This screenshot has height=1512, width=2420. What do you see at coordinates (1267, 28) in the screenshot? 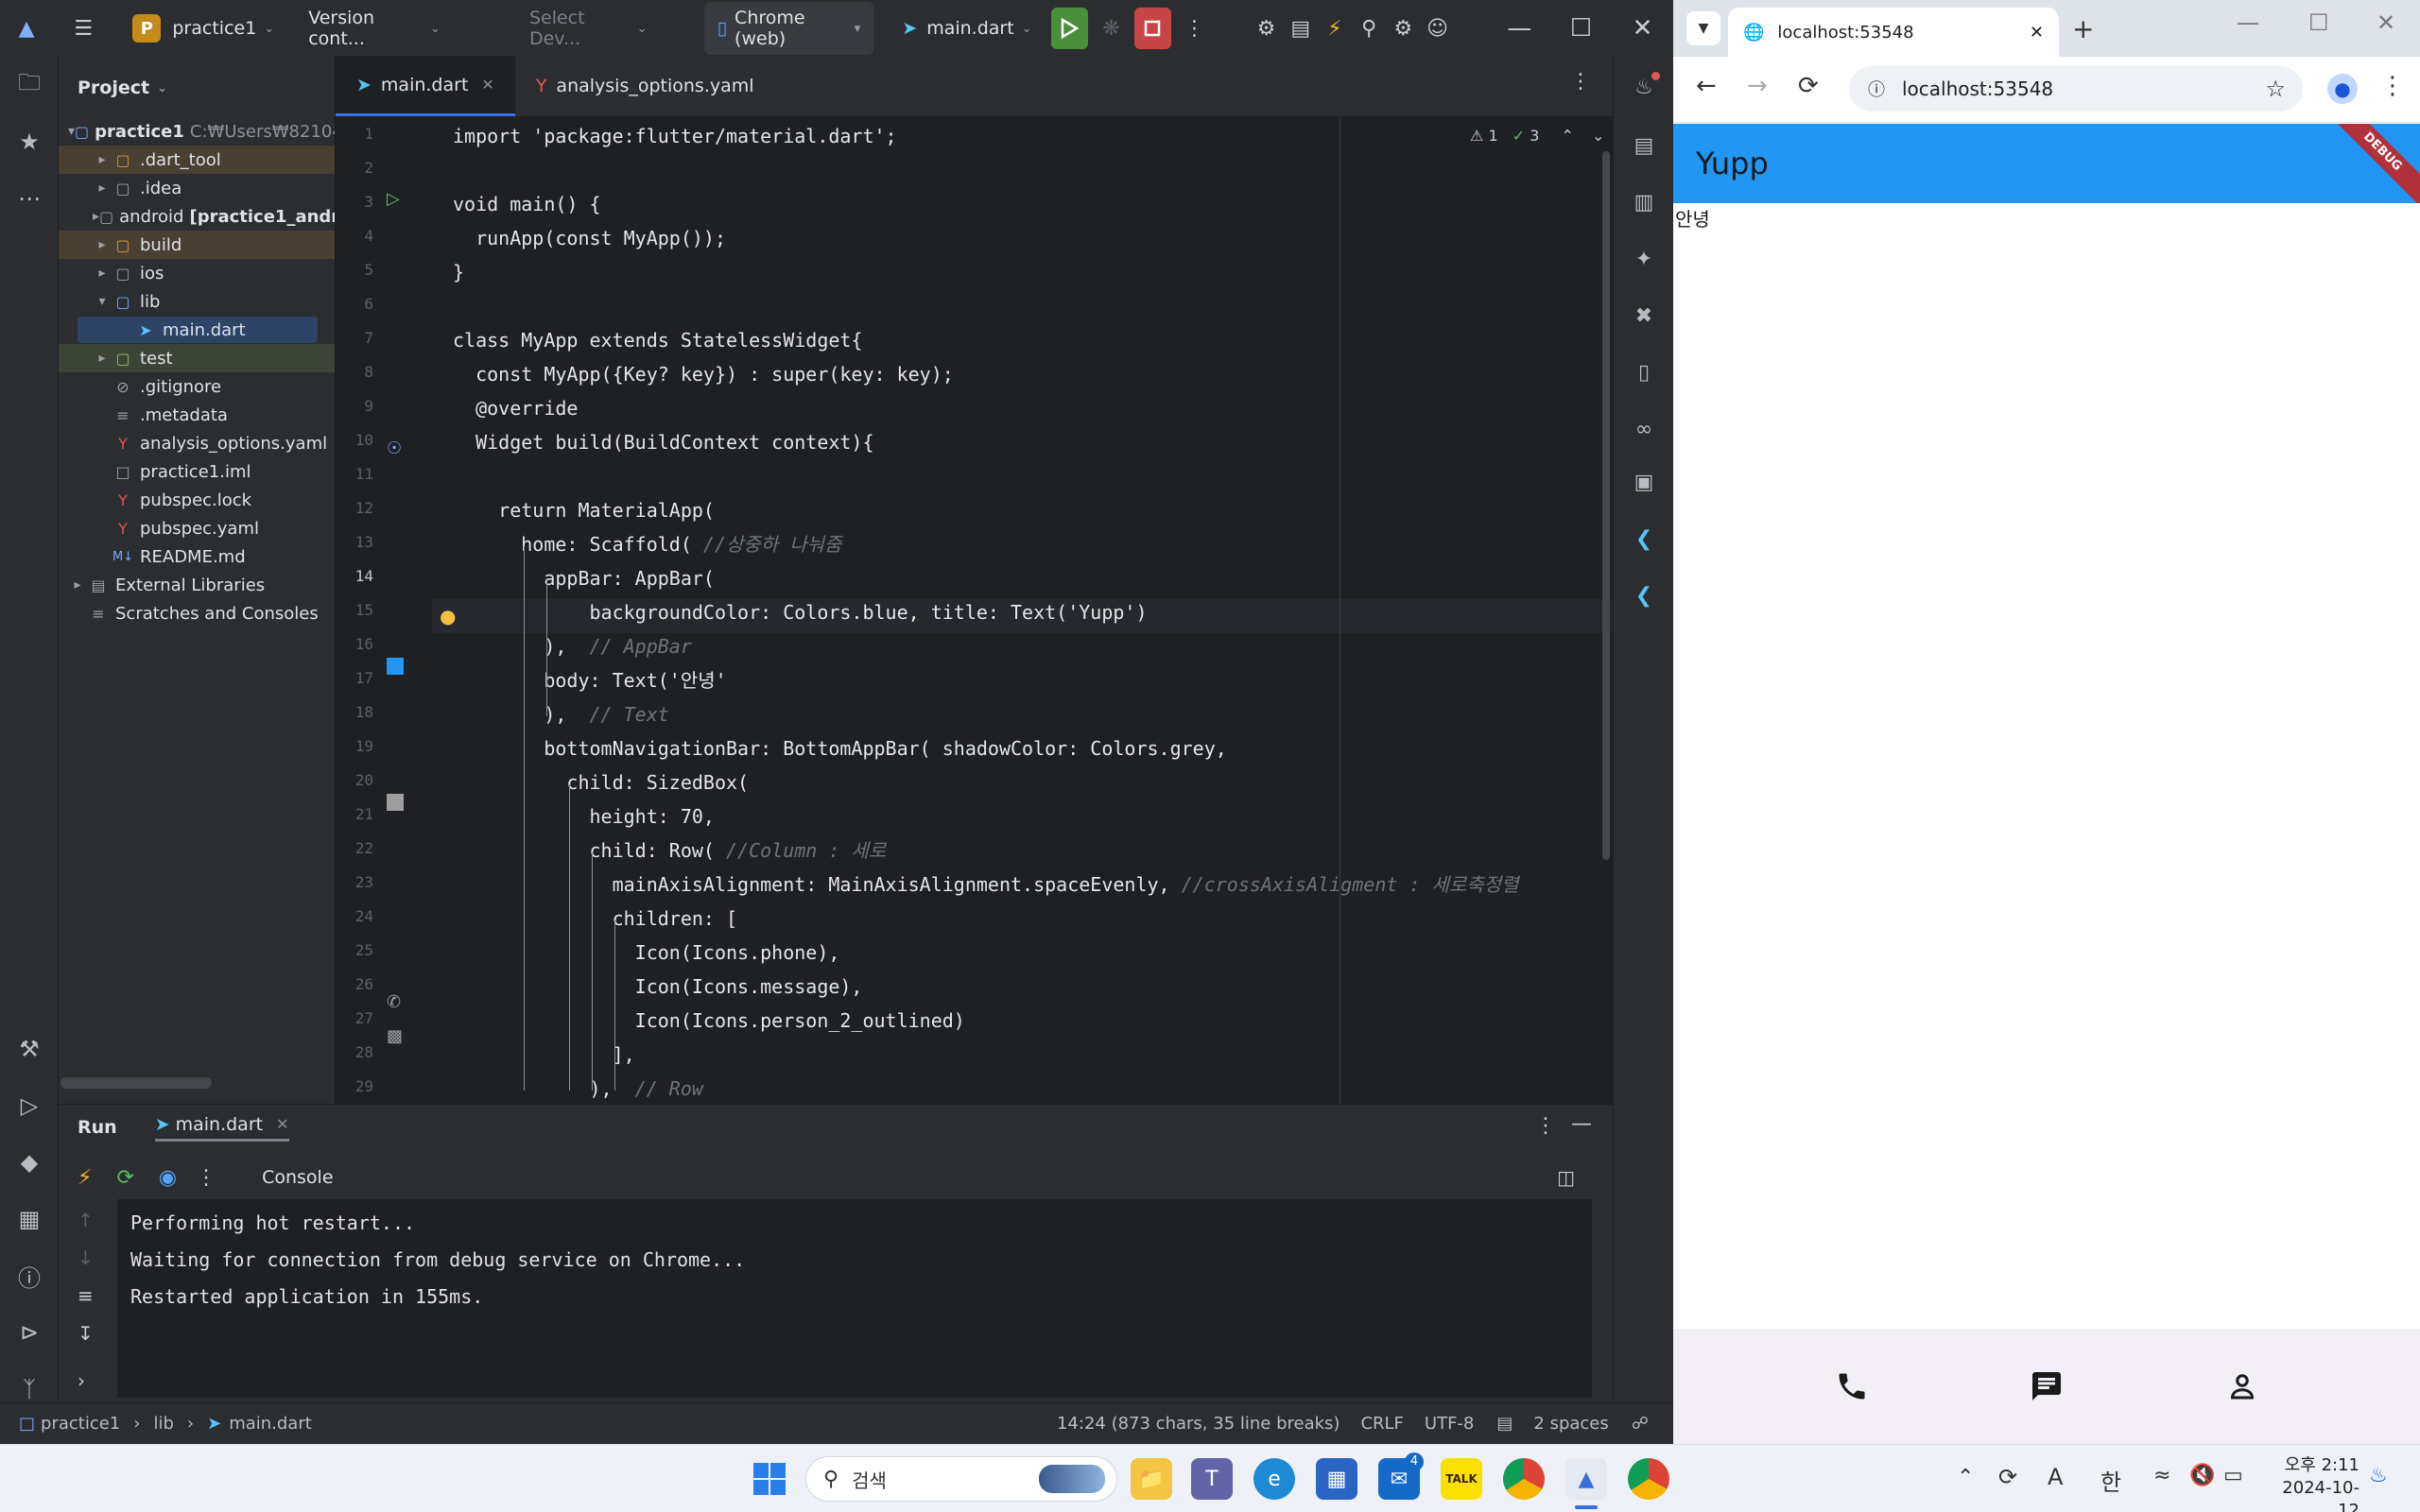
I see `attach-debugger-icon: ⚙` at bounding box center [1267, 28].